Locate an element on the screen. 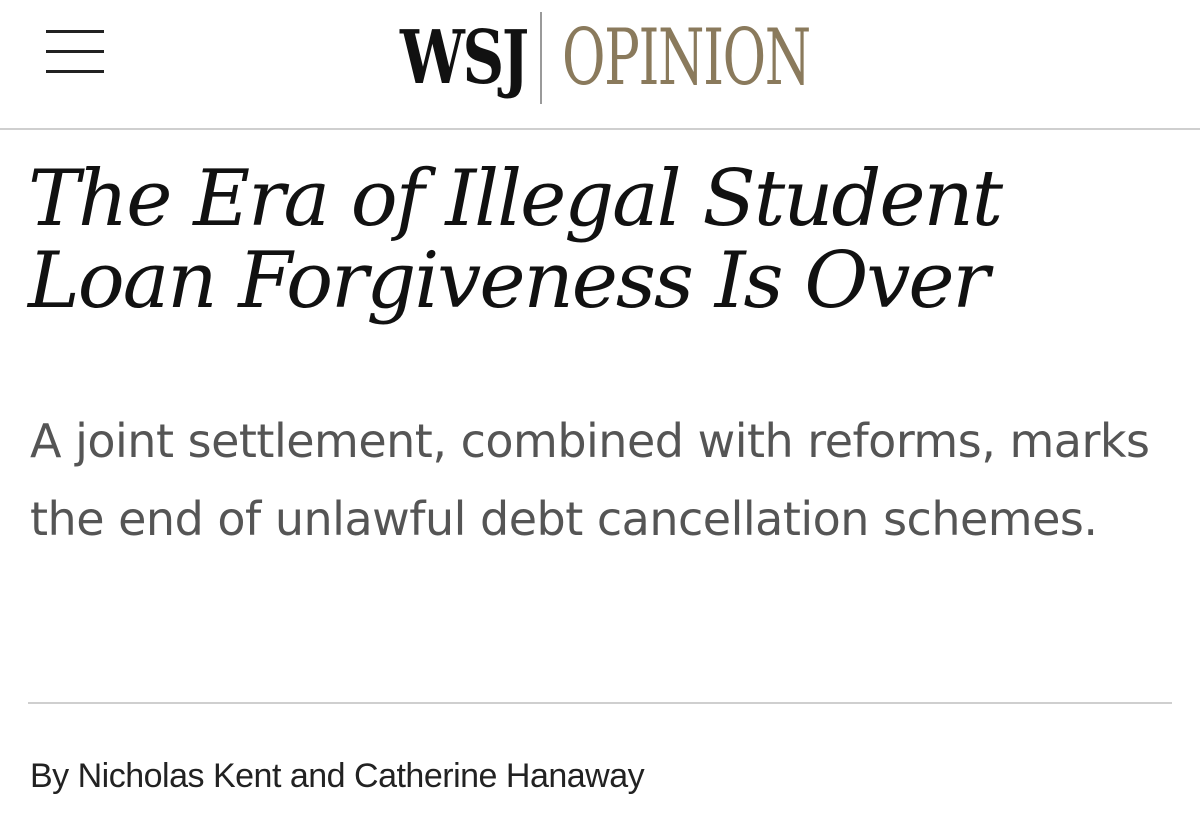  brand-logo: WSJ OPINION is located at coordinates (606, 58).